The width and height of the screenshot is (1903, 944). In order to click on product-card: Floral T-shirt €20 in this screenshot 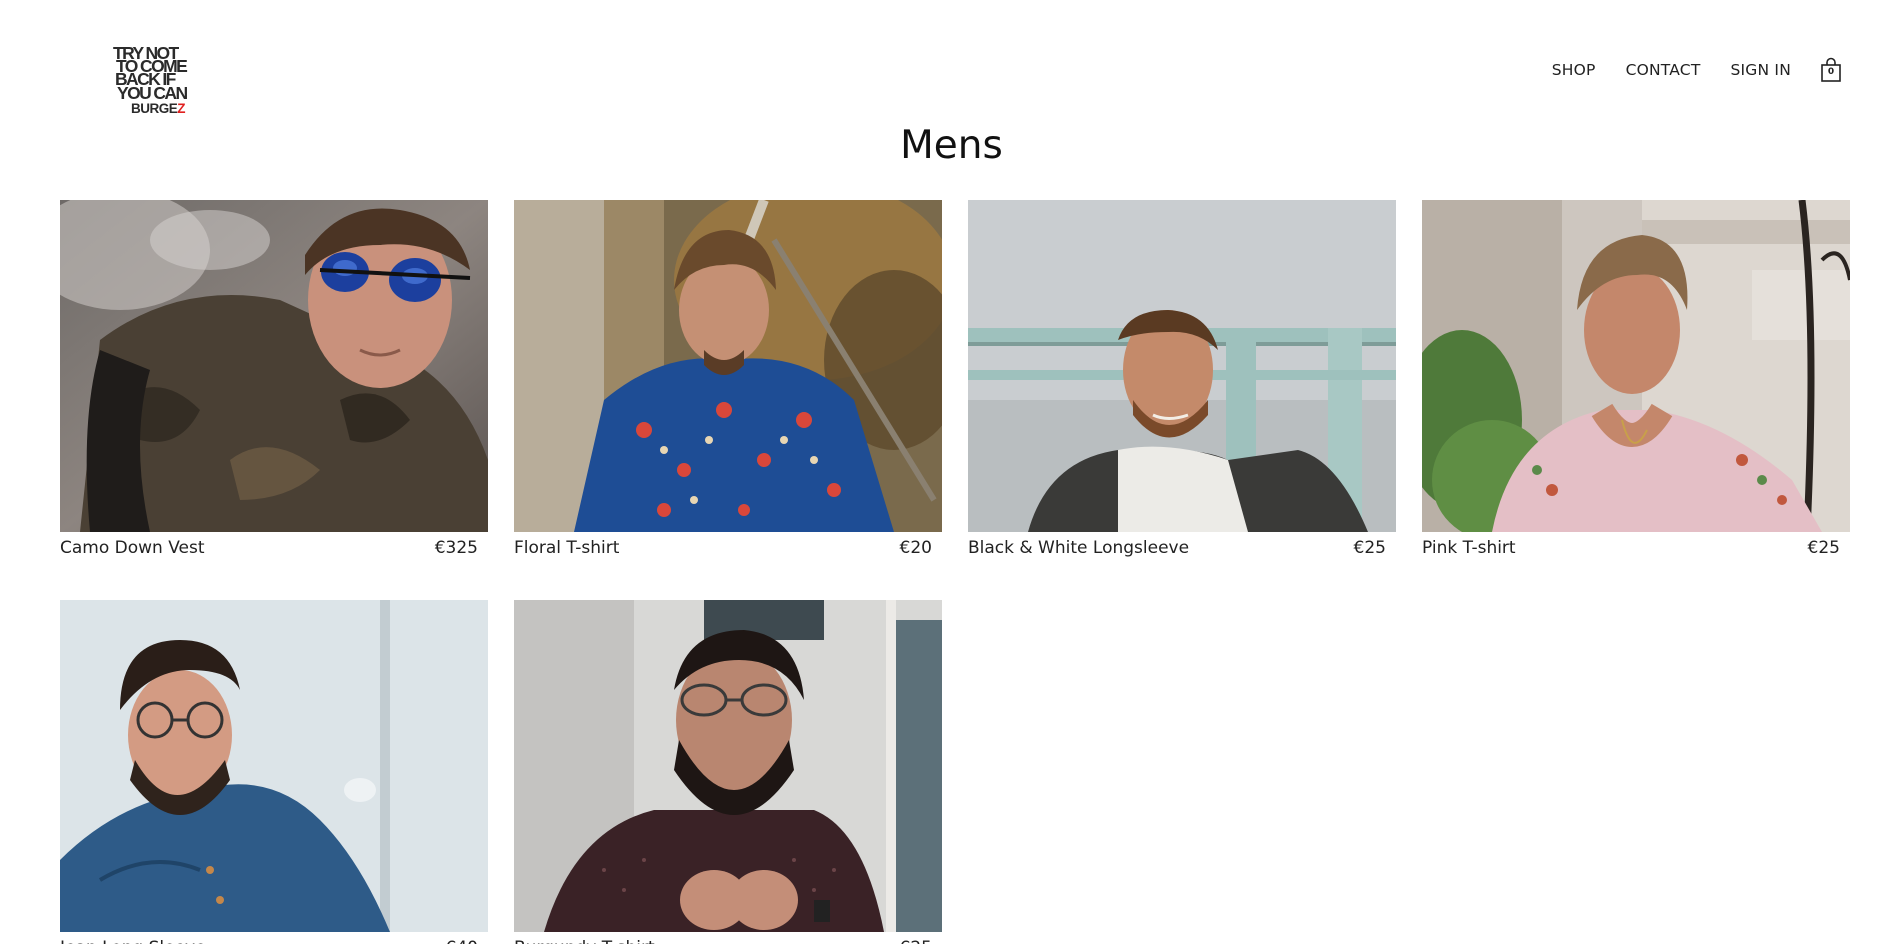, I will do `click(728, 382)`.